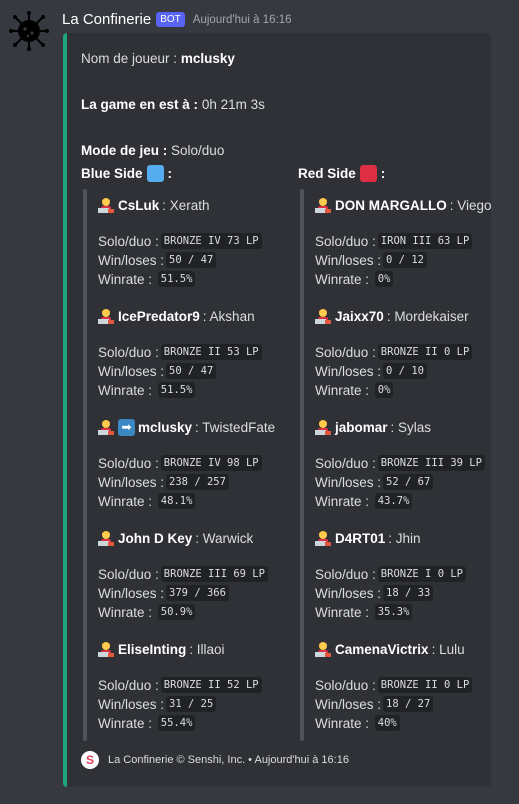  Describe the element at coordinates (448, 649) in the screenshot. I see `champion: : Lulu` at that location.